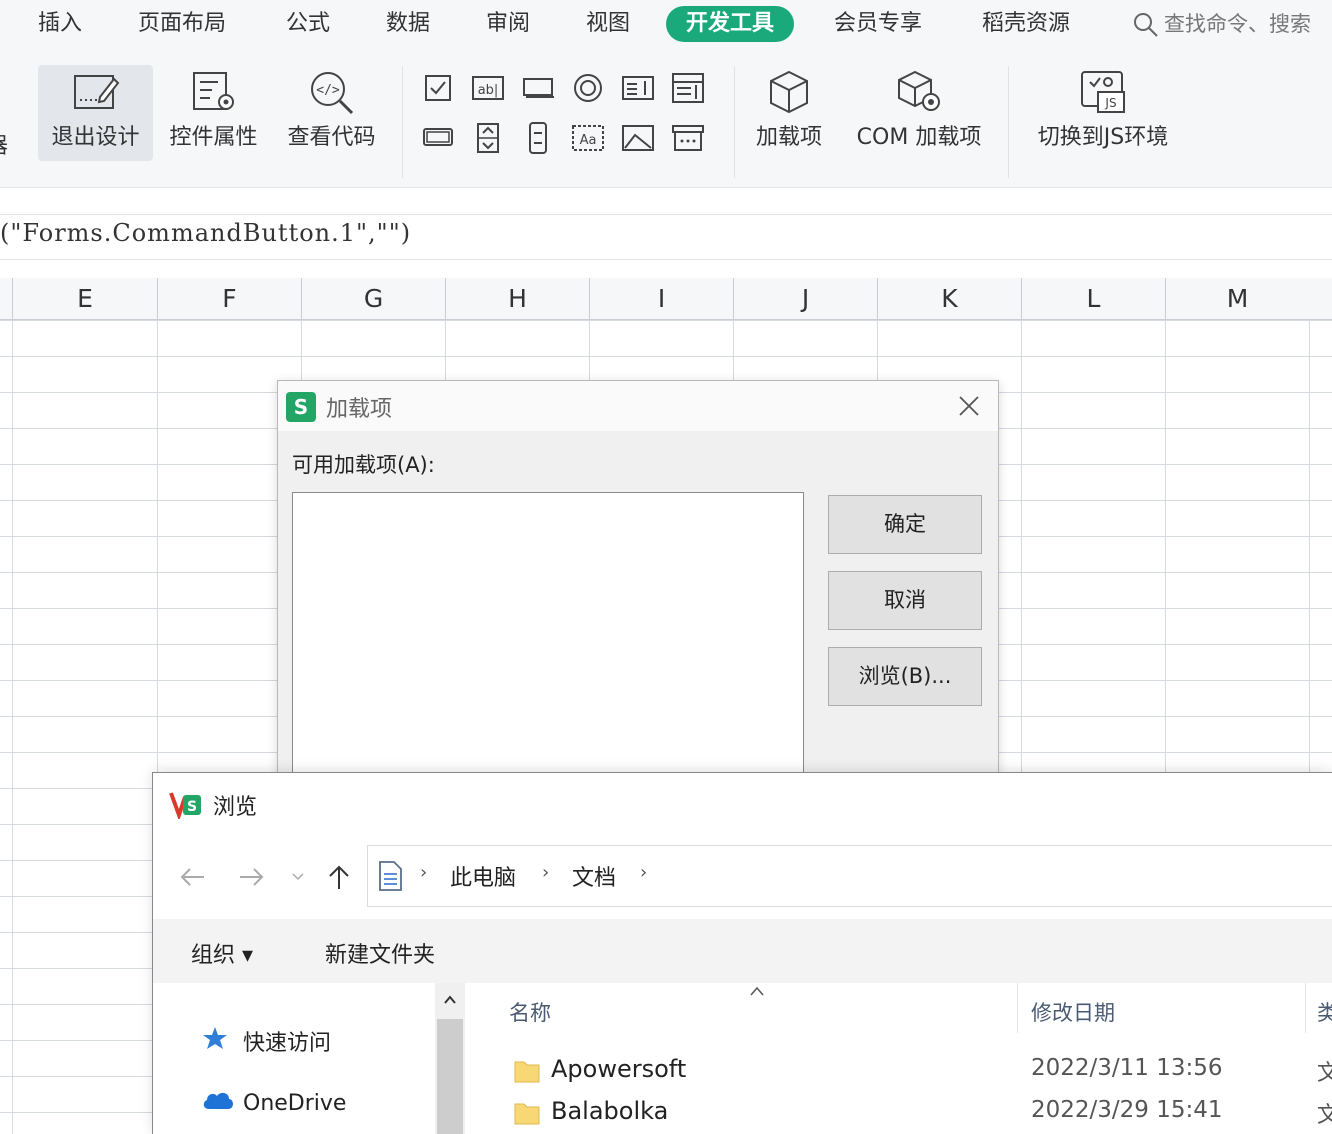 This screenshot has width=1332, height=1134. I want to click on column-name-header: 名称, so click(530, 1012).